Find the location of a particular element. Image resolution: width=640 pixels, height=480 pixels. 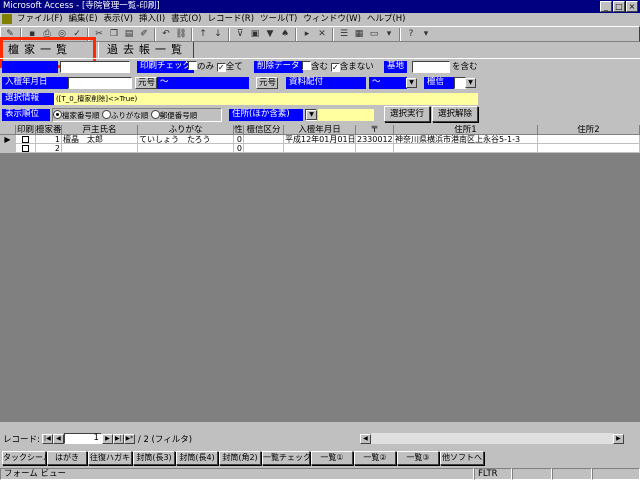

filter-selection-icon: ⊽ is located at coordinates (240, 34).